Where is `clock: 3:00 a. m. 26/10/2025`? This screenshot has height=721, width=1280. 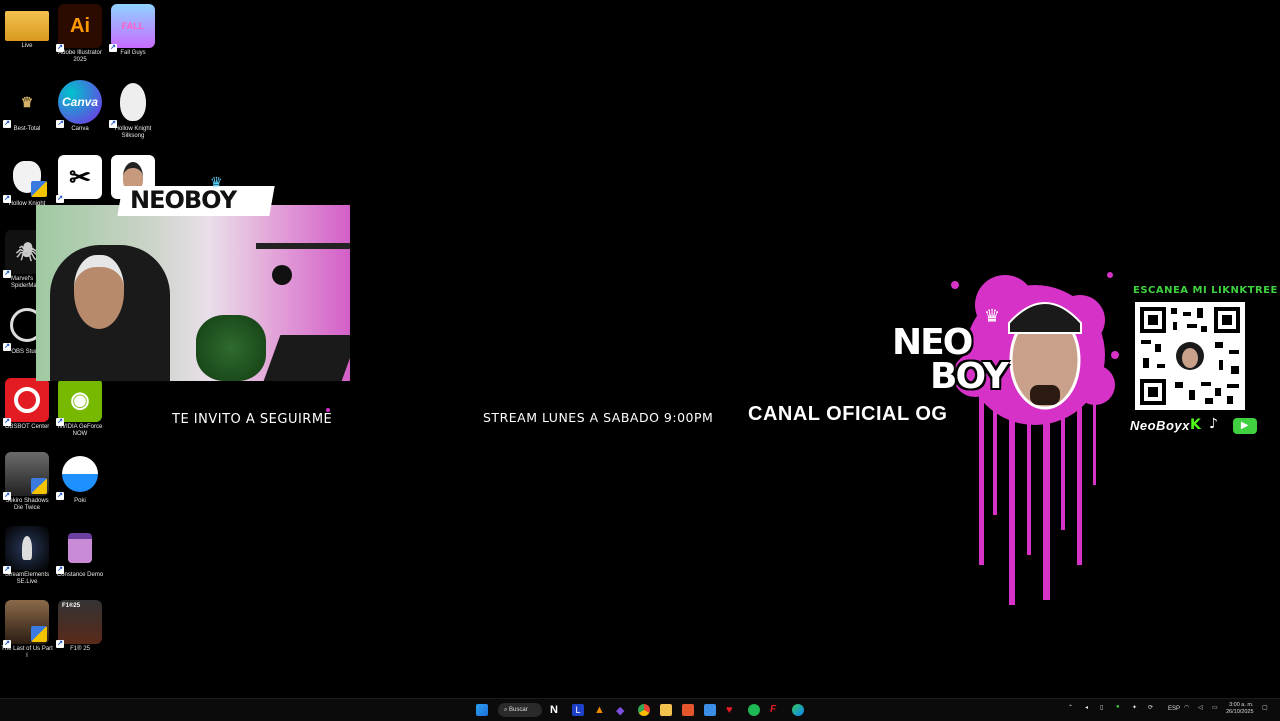 clock: 3:00 a. m. 26/10/2025 is located at coordinates (1240, 709).